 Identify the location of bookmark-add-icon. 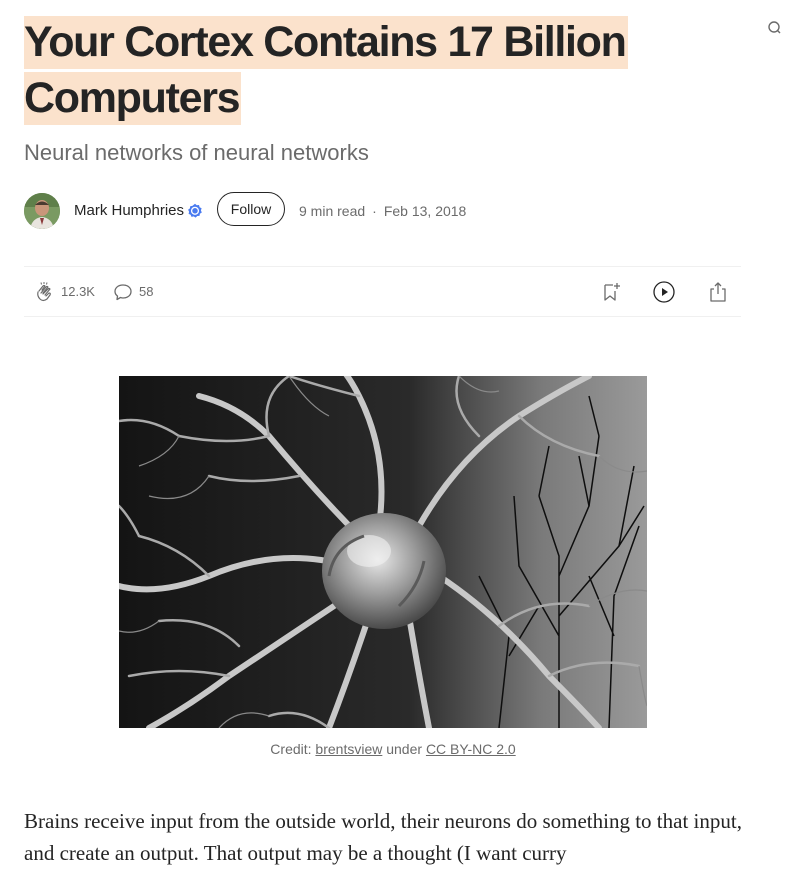
(611, 292).